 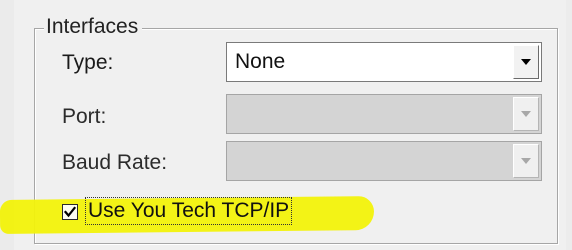 I want to click on checkmark-icon, so click(x=70, y=212).